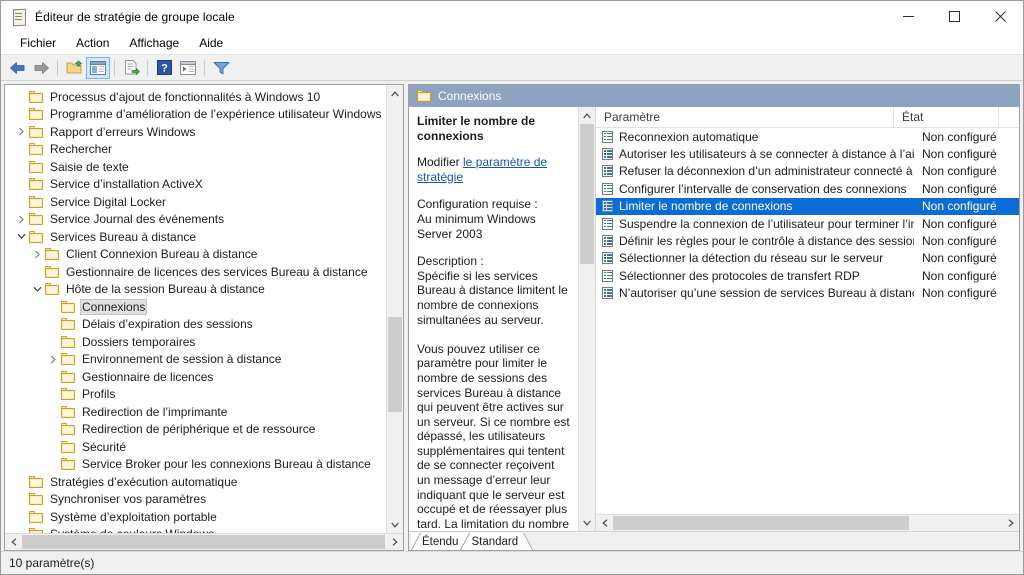 This screenshot has height=575, width=1024. Describe the element at coordinates (745, 117) in the screenshot. I see `column-header-parametre: Paramètre` at that location.